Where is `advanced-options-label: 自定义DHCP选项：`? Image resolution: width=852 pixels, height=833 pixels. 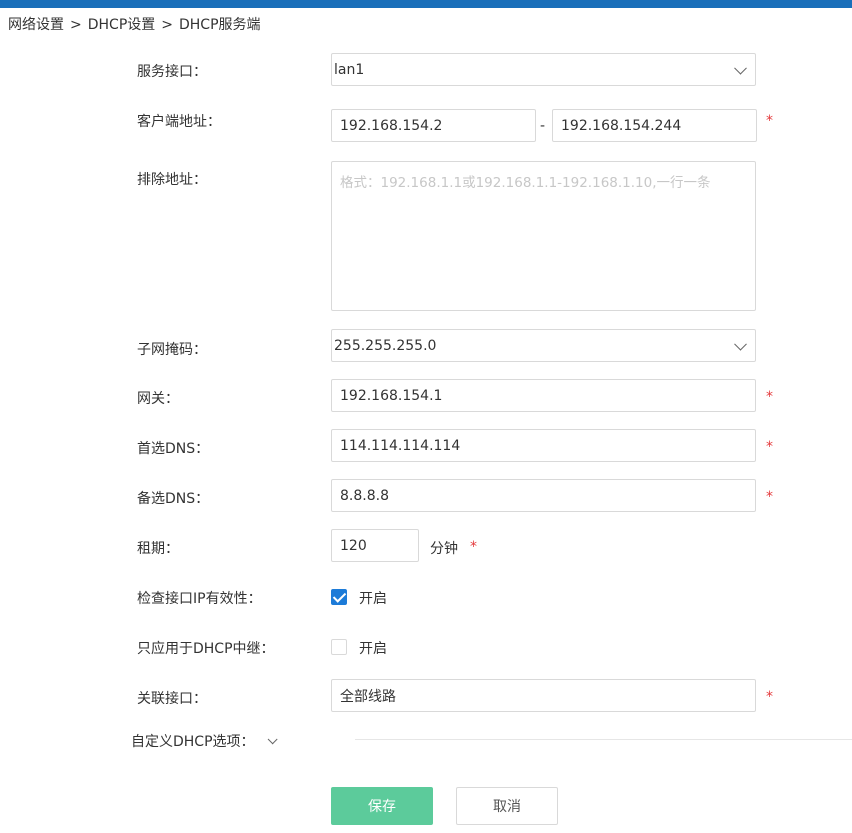
advanced-options-label: 自定义DHCP选项： is located at coordinates (193, 742).